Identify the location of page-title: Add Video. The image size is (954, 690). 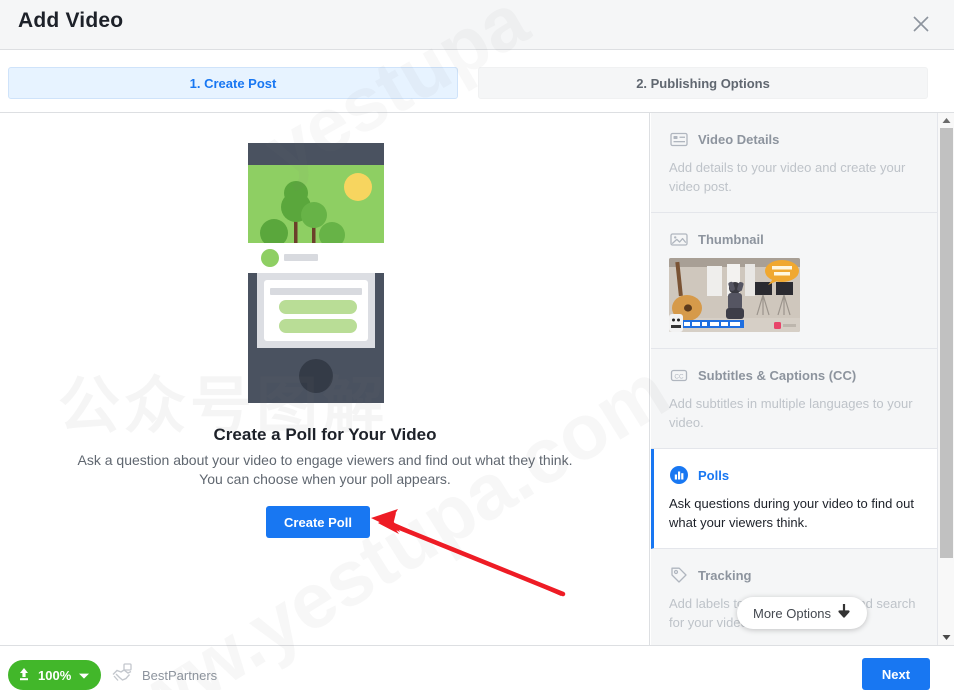
(71, 20).